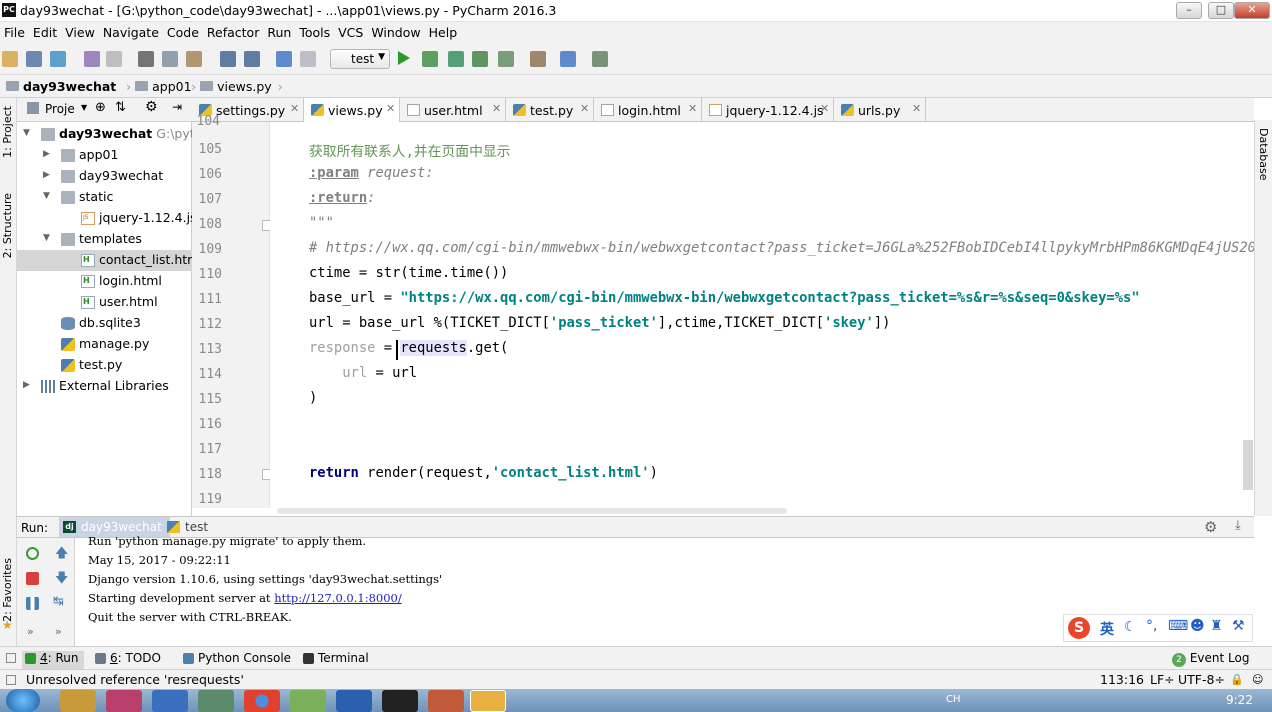  Describe the element at coordinates (104, 344) in the screenshot. I see `tree-item: manage.py` at that location.